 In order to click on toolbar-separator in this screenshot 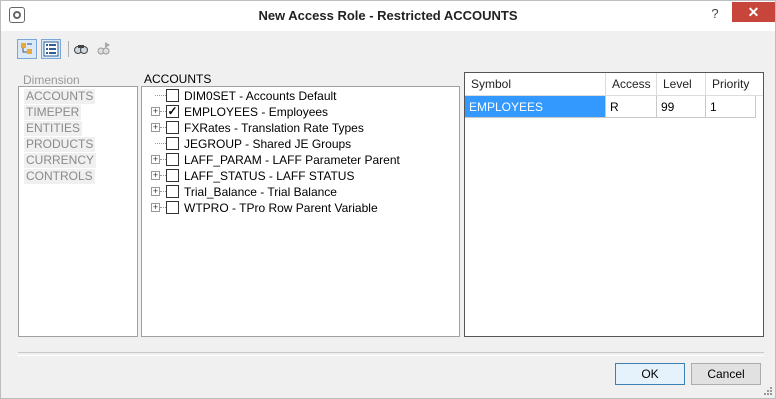, I will do `click(68, 49)`.